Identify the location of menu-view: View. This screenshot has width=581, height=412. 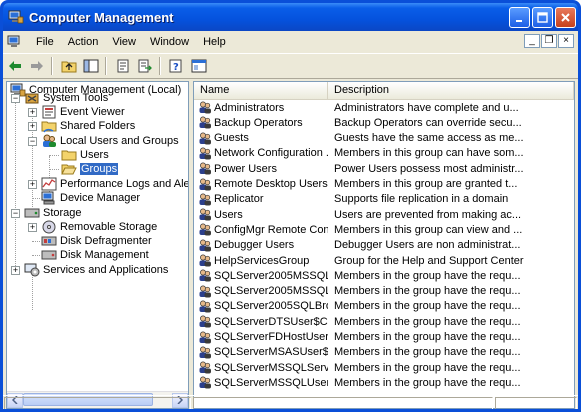
(124, 42).